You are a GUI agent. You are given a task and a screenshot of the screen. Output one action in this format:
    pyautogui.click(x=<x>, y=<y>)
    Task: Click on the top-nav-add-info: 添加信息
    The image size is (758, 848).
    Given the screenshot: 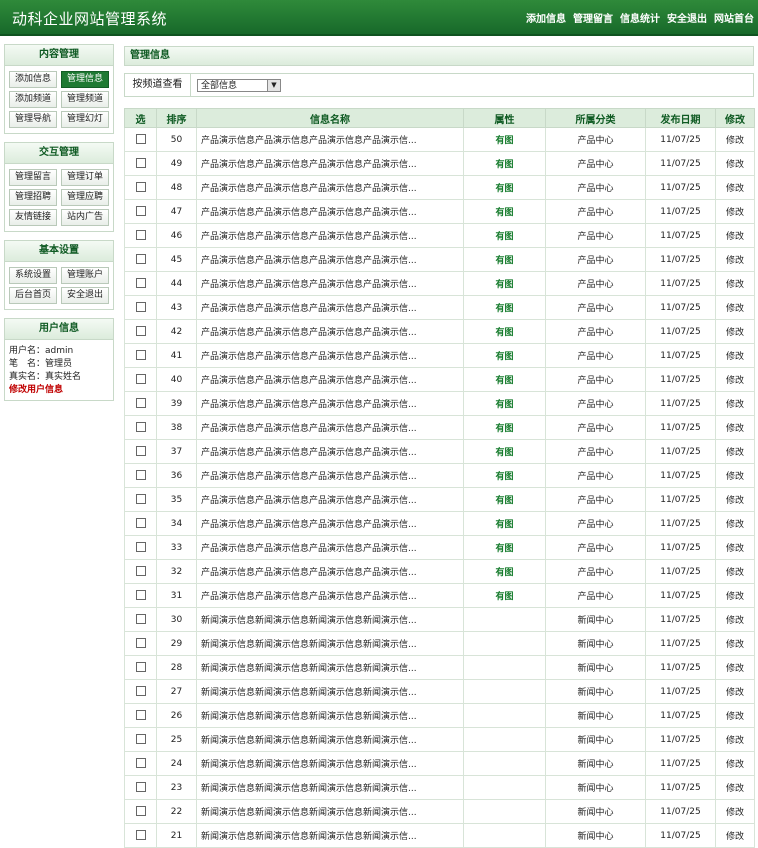 What is the action you would take?
    pyautogui.click(x=546, y=17)
    